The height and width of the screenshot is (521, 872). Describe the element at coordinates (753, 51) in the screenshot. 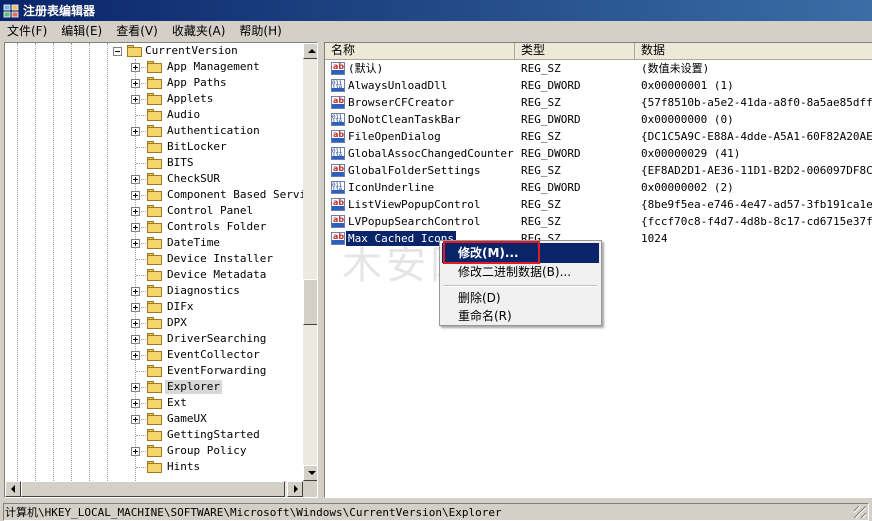

I see `column-header-data: 数据` at that location.